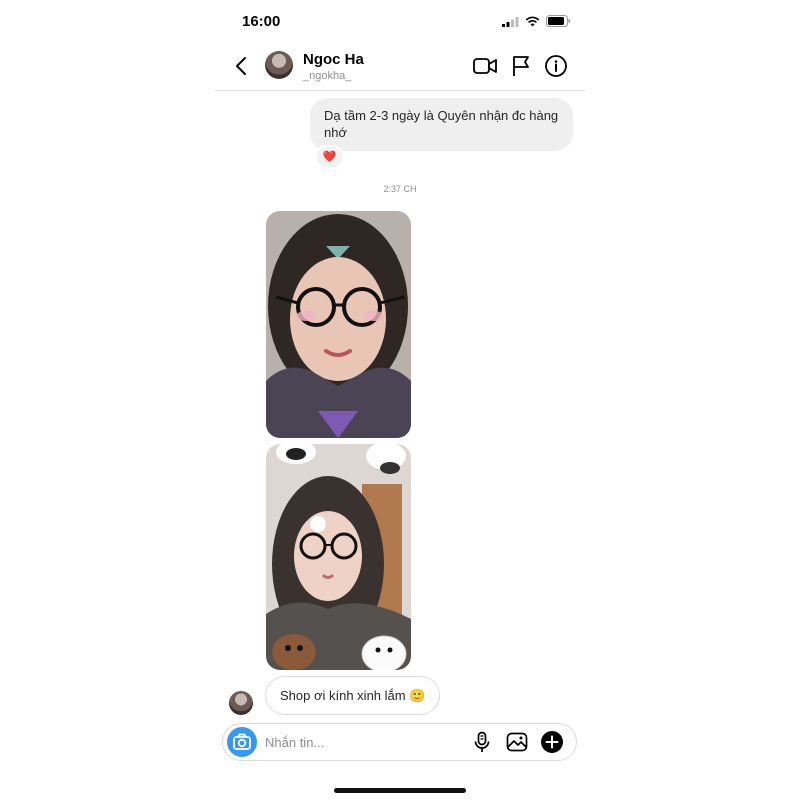 This screenshot has width=800, height=800. Describe the element at coordinates (558, 21) in the screenshot. I see `battery-icon` at that location.